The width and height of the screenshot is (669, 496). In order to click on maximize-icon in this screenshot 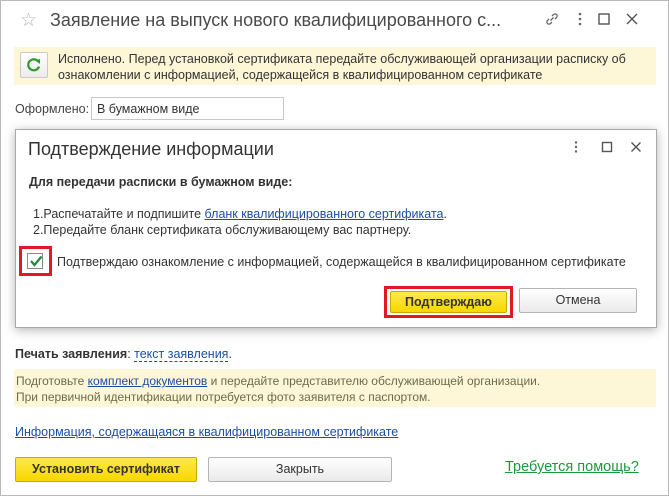, I will do `click(604, 21)`.